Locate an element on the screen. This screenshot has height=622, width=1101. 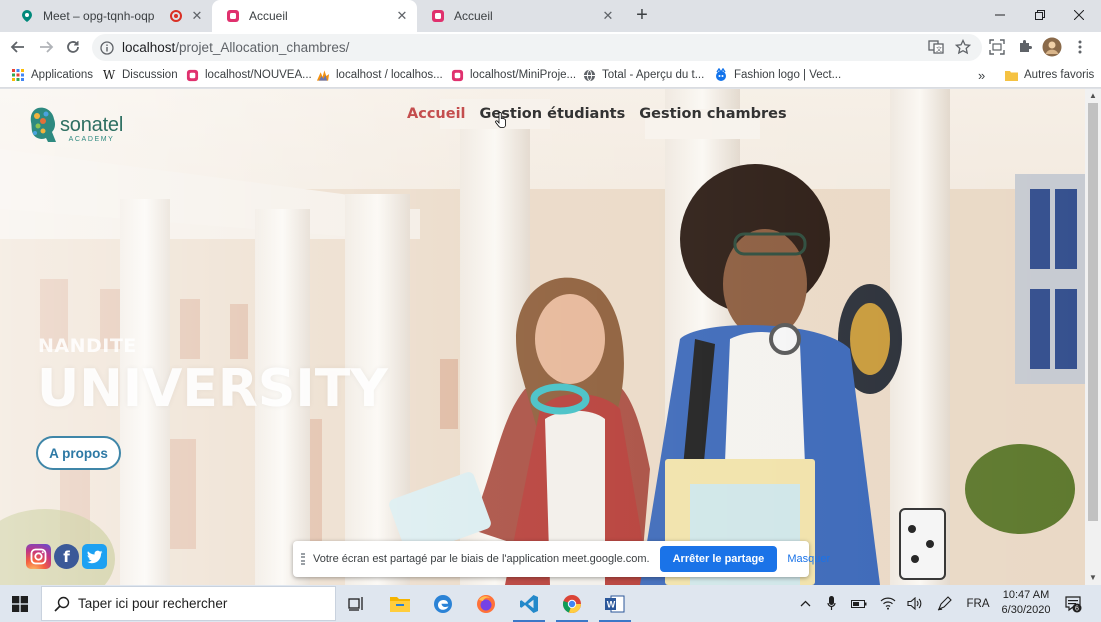
reload-icon is located at coordinates (73, 47).